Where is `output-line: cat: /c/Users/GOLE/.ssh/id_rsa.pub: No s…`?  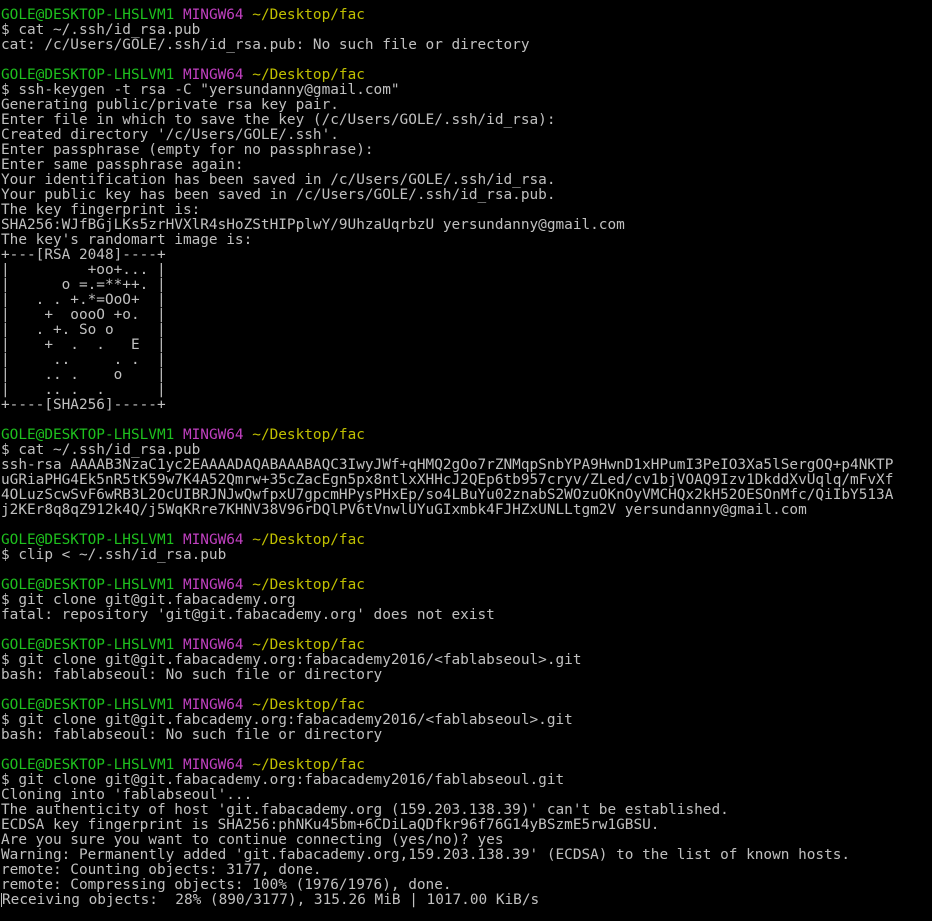
output-line: cat: /c/Users/GOLE/.ssh/id_rsa.pub: No s… is located at coordinates (265, 45).